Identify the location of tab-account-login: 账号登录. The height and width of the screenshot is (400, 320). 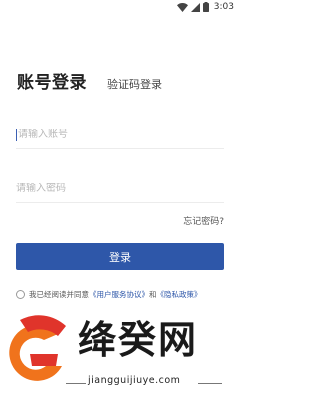
(52, 80).